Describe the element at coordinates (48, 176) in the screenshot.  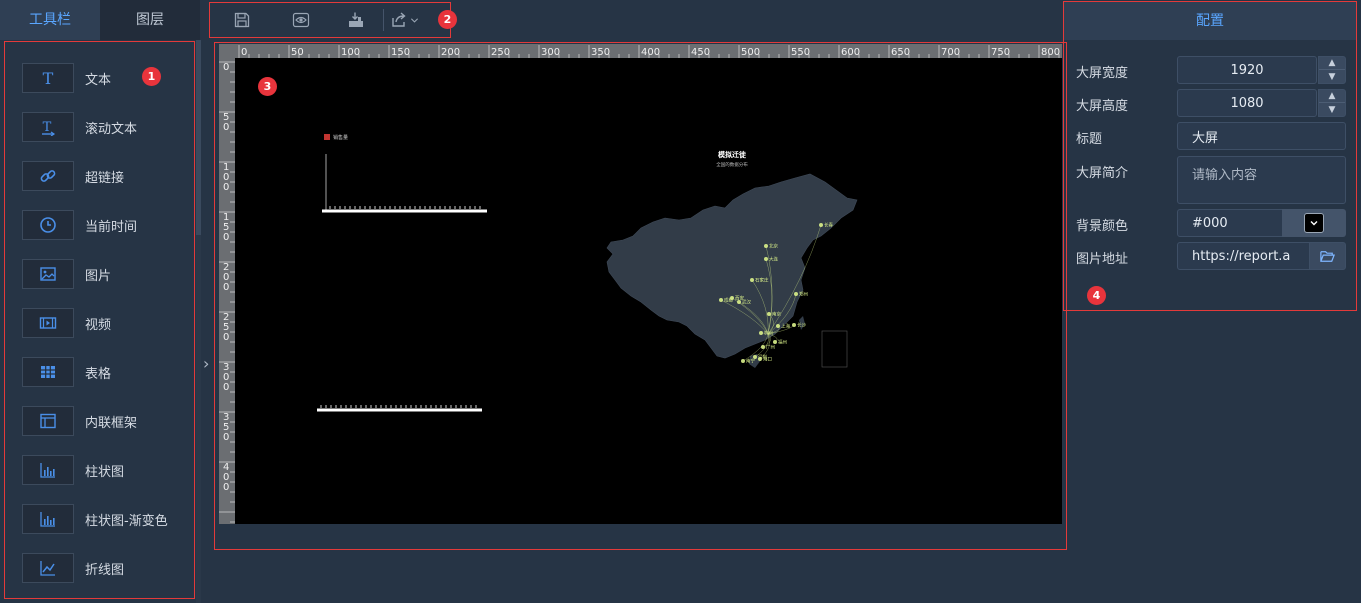
I see `link-icon` at that location.